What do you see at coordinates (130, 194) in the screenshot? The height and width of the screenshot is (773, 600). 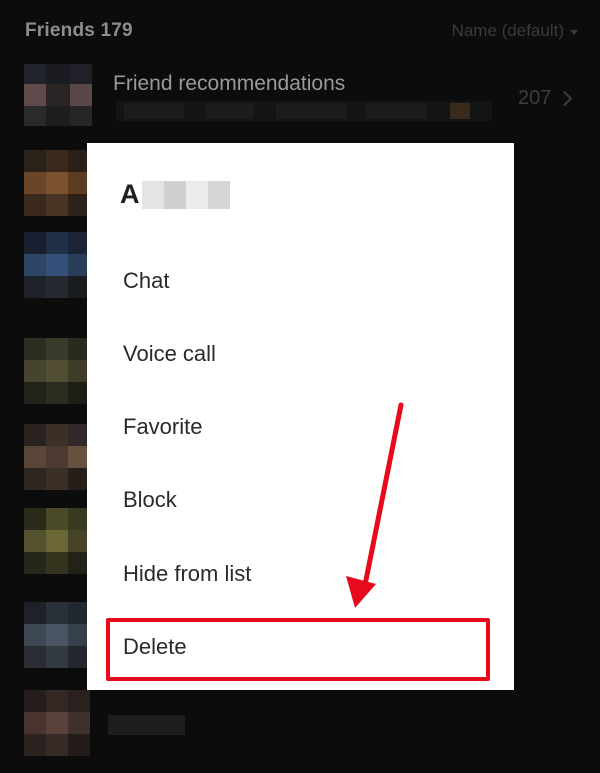 I see `friend-name-initial: A` at bounding box center [130, 194].